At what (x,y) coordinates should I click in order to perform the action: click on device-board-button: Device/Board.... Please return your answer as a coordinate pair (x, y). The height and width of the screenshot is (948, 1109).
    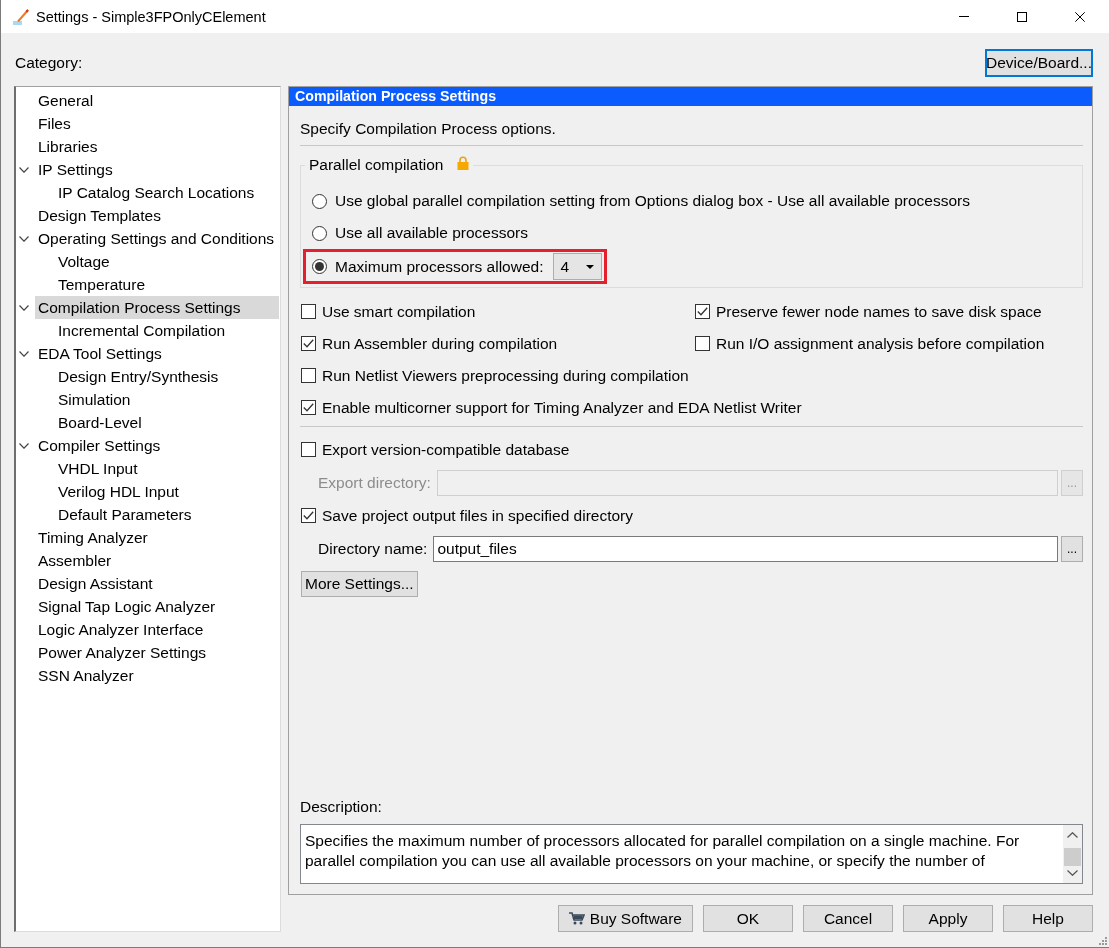
    Looking at the image, I should click on (1039, 63).